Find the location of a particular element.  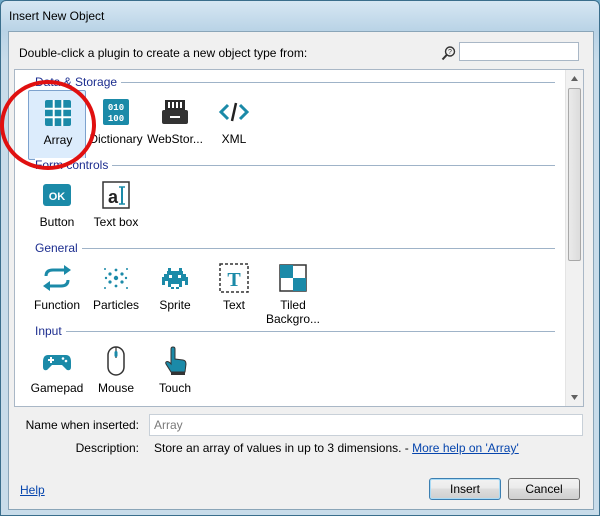

ok-button-icon: OK is located at coordinates (57, 195).